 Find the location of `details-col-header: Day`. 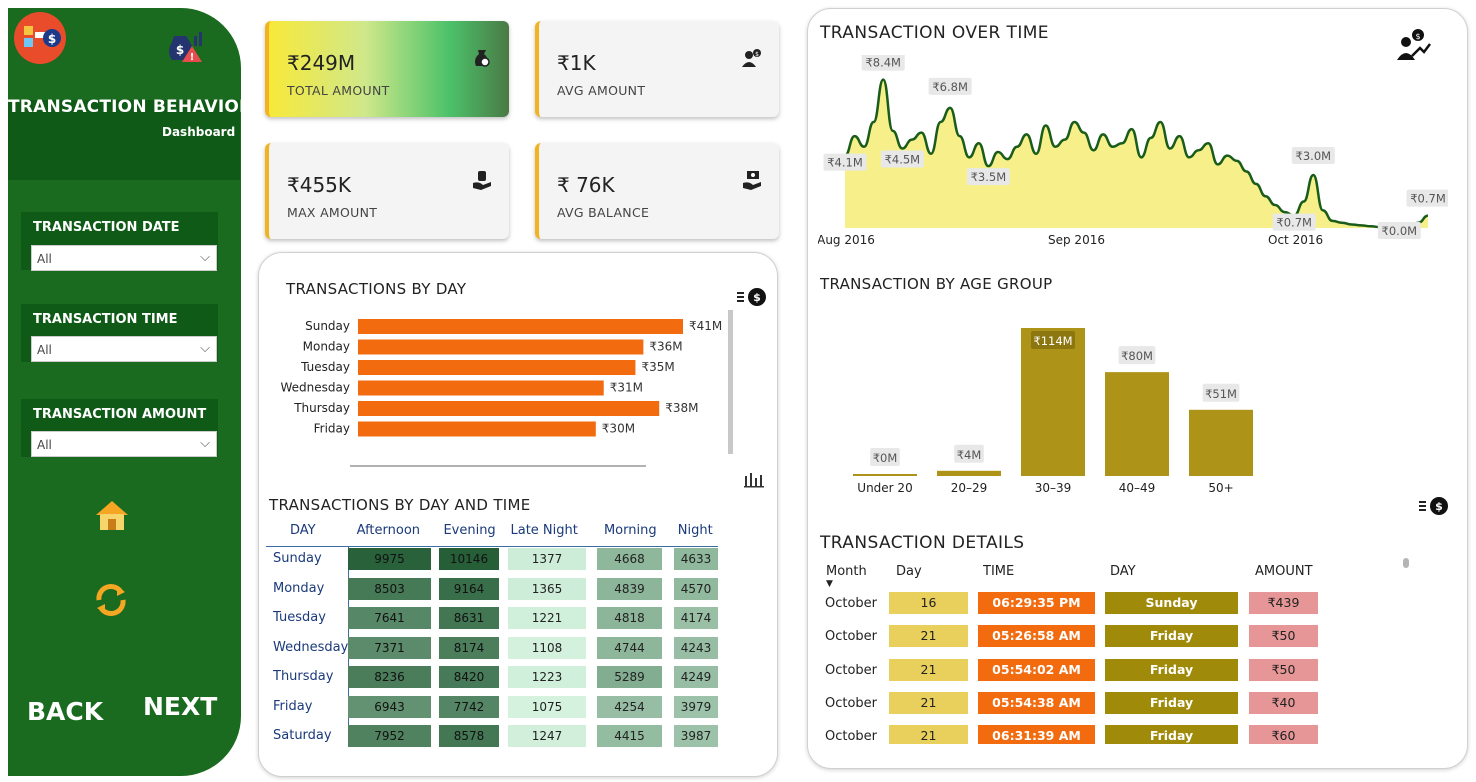

details-col-header: Day is located at coordinates (909, 571).